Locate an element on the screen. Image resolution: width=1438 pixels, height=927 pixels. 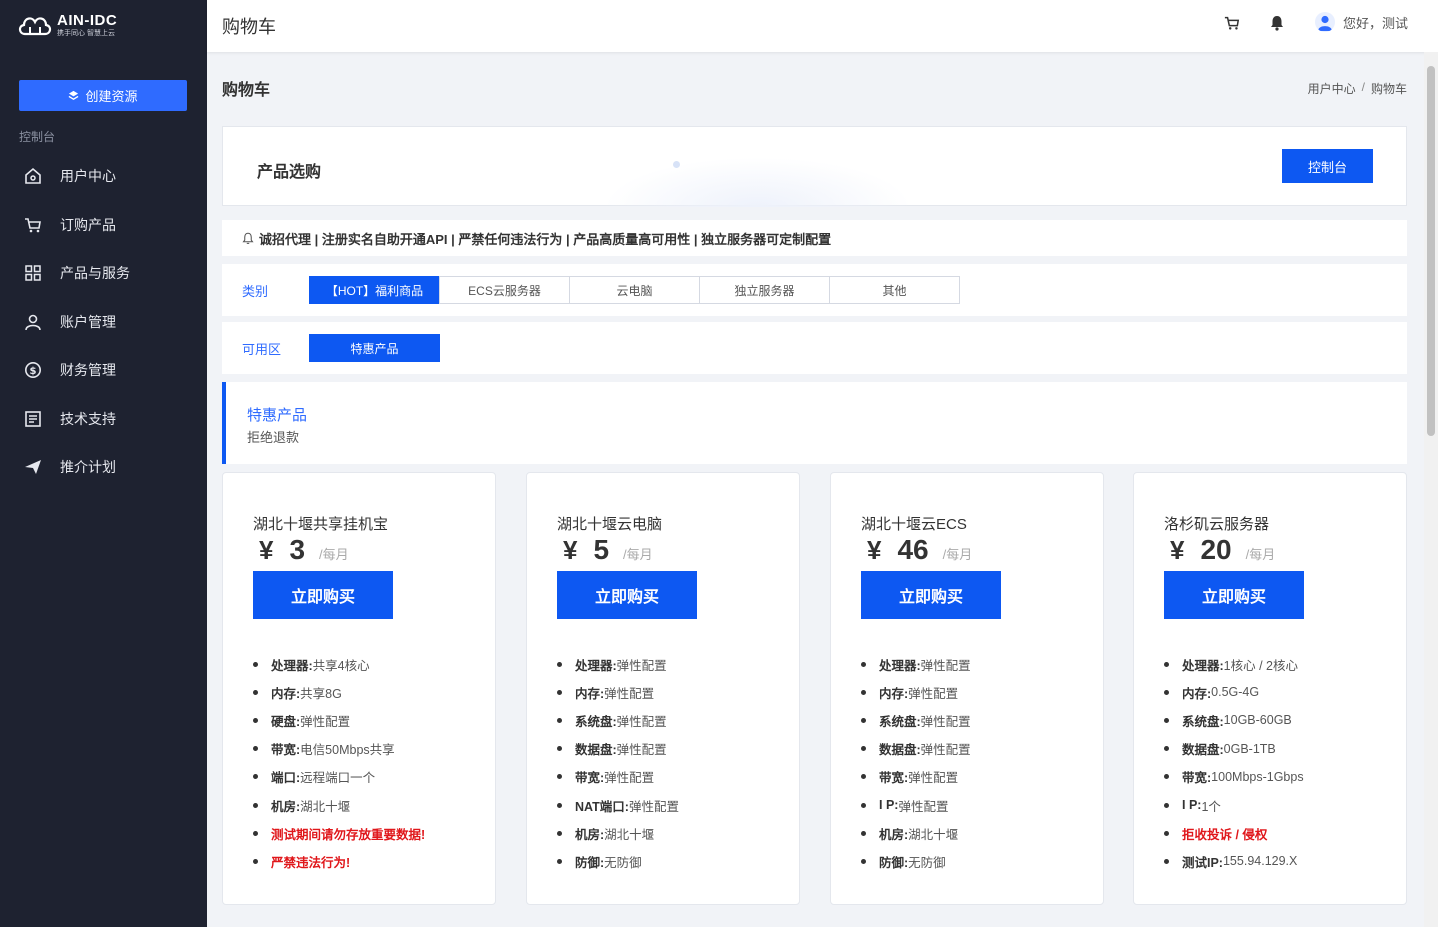
sidebar-item-products: 产品与服务 is located at coordinates (103, 273).